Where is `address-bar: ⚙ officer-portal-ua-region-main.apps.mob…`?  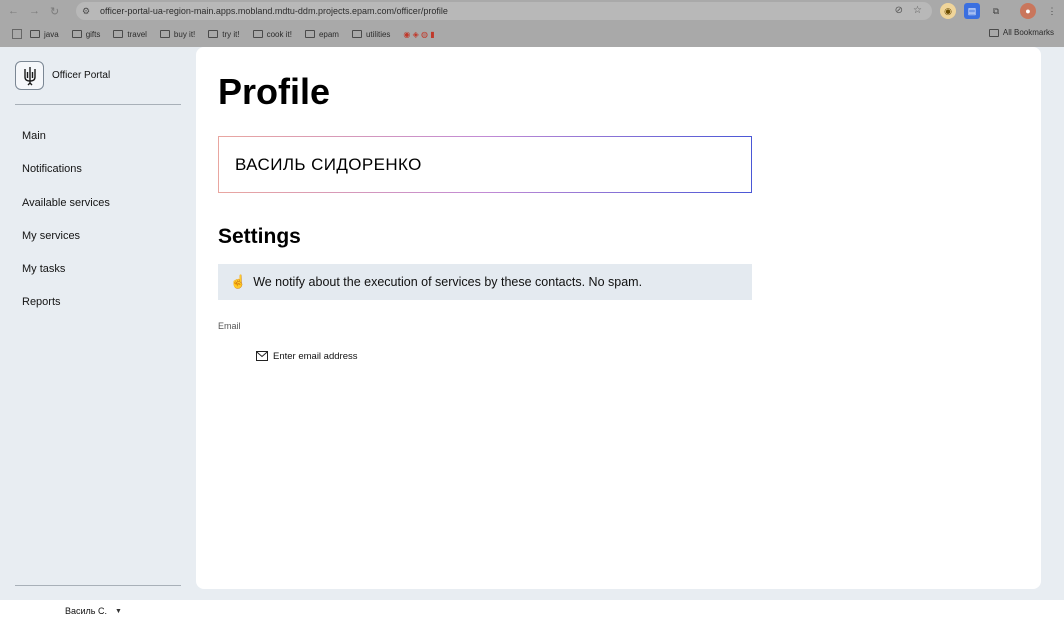 address-bar: ⚙ officer-portal-ua-region-main.apps.mob… is located at coordinates (504, 11).